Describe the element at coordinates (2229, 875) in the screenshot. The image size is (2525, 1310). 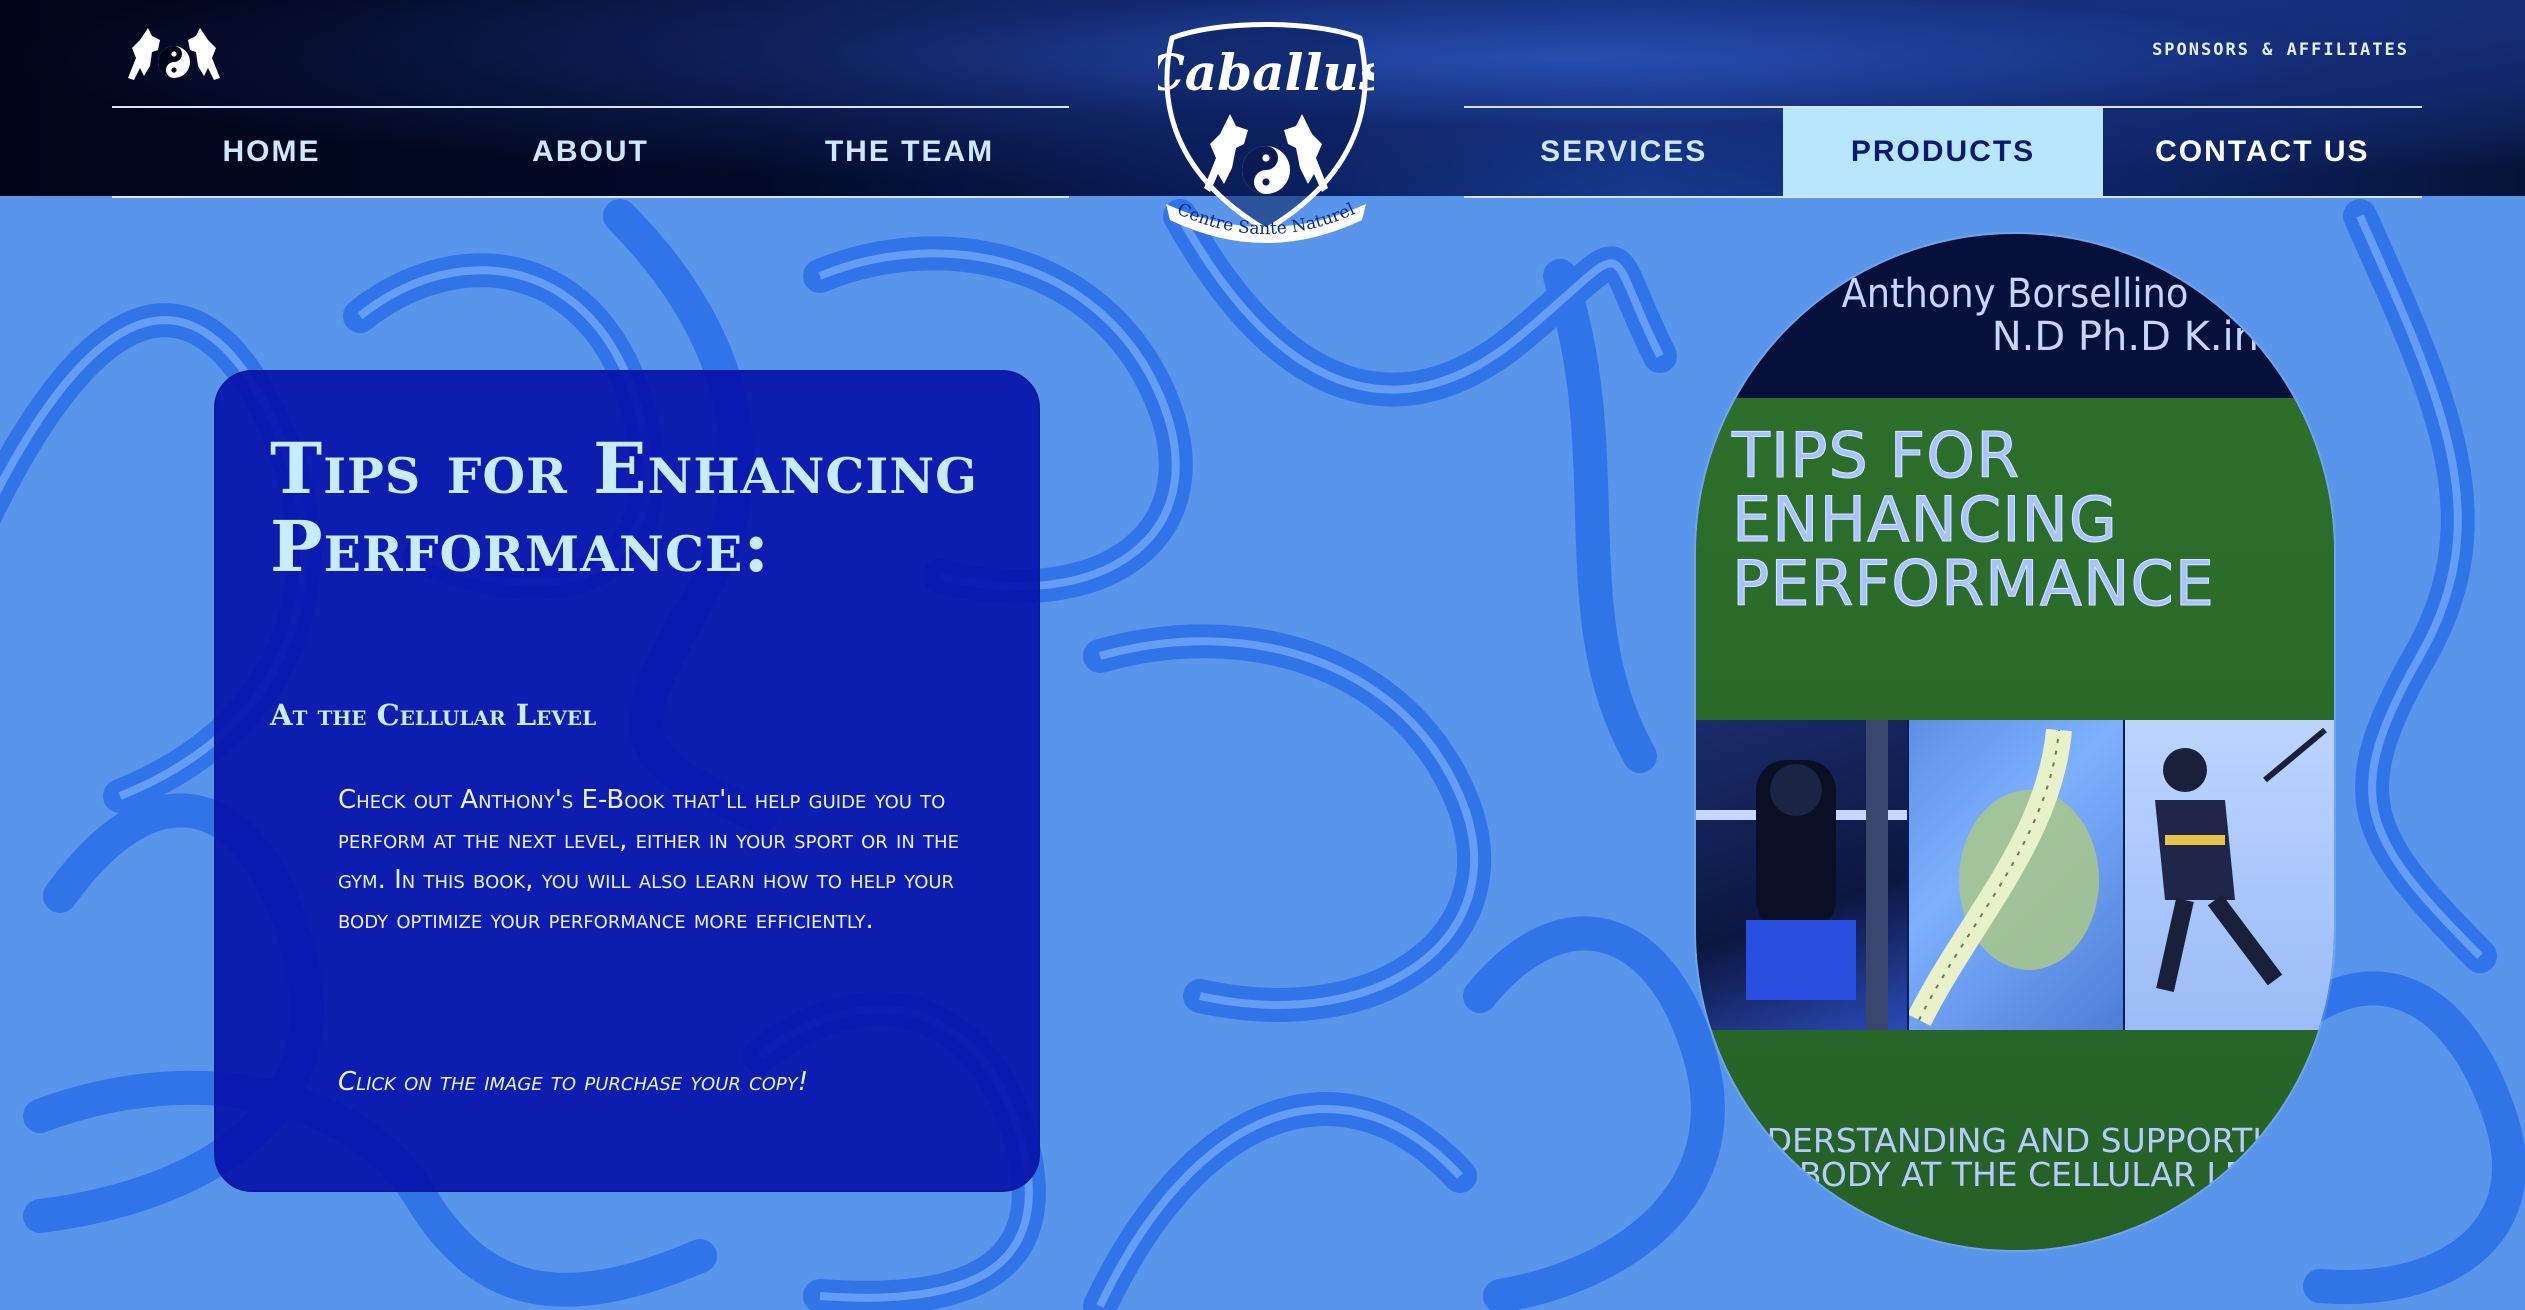
I see `hockey-player-photo` at that location.